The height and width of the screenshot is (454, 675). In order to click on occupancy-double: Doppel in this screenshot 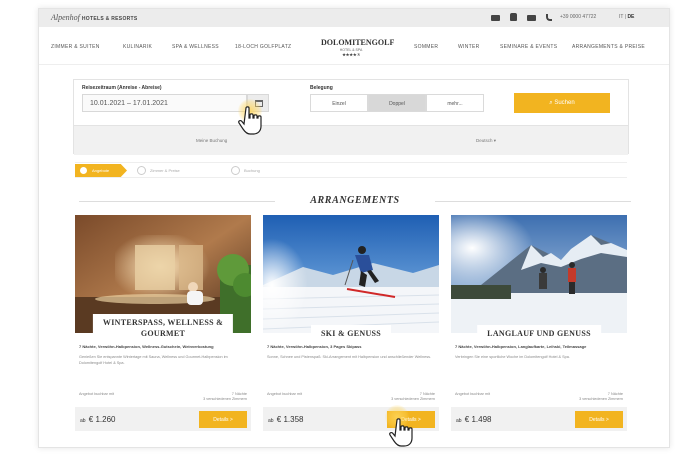, I will do `click(397, 103)`.